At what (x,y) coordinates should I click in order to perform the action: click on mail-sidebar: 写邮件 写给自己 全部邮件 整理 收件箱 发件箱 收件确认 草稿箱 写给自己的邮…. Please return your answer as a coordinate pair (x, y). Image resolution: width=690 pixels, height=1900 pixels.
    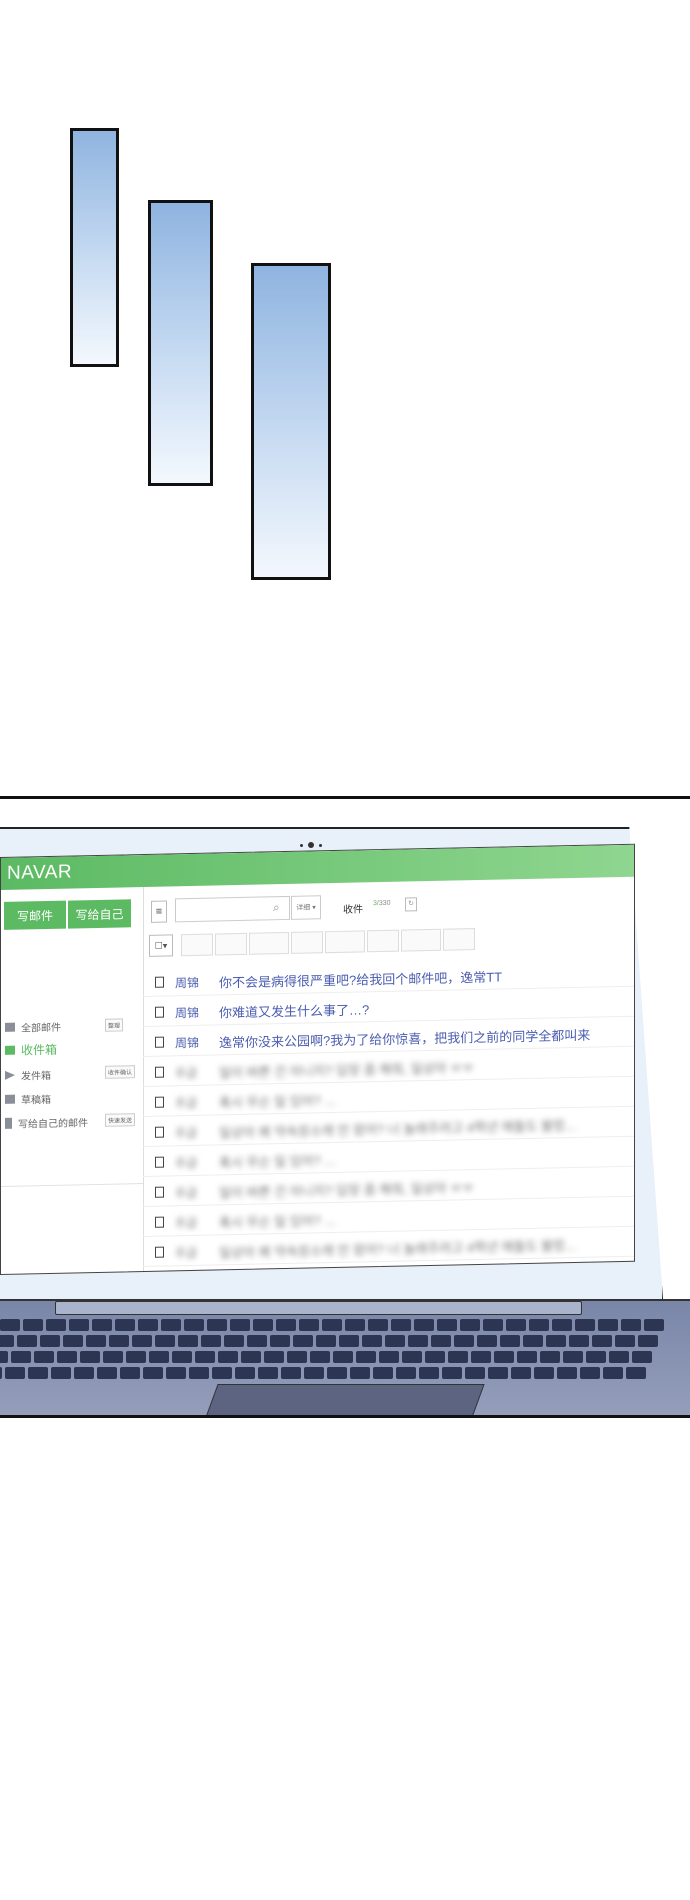
    Looking at the image, I should click on (72, 1080).